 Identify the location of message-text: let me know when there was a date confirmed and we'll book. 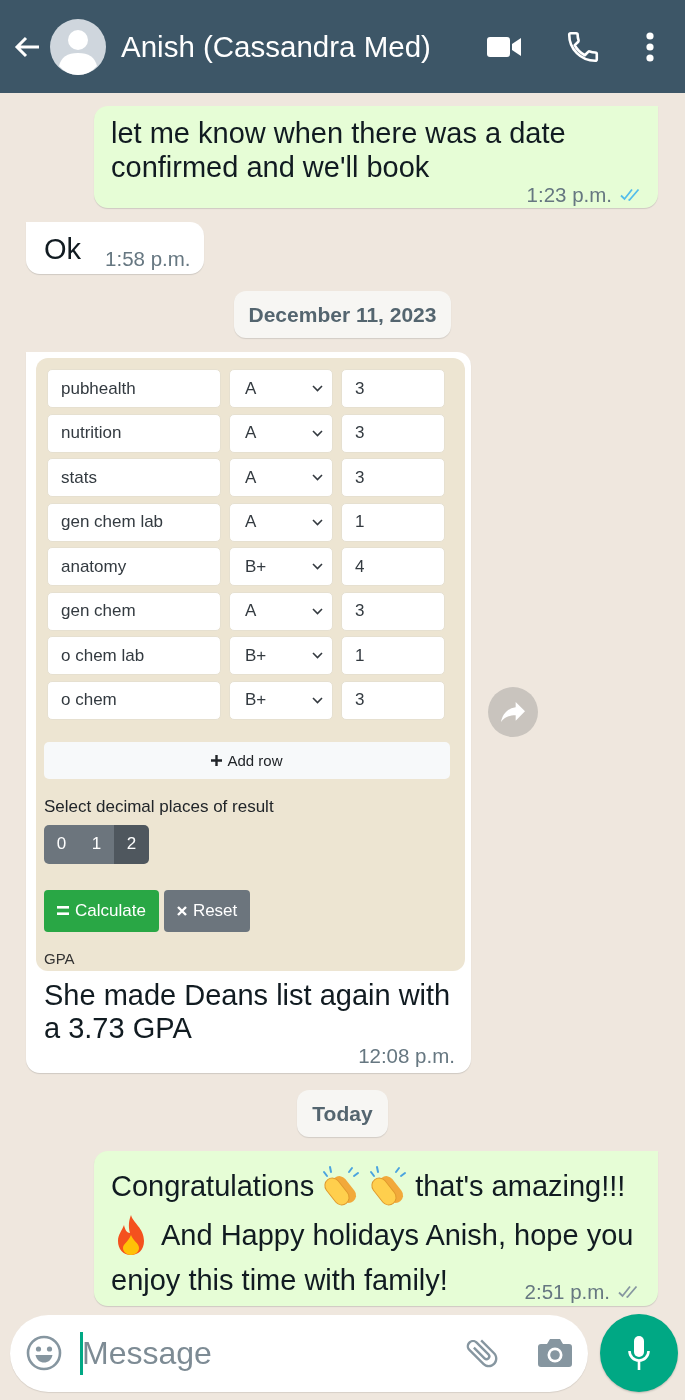
(339, 150).